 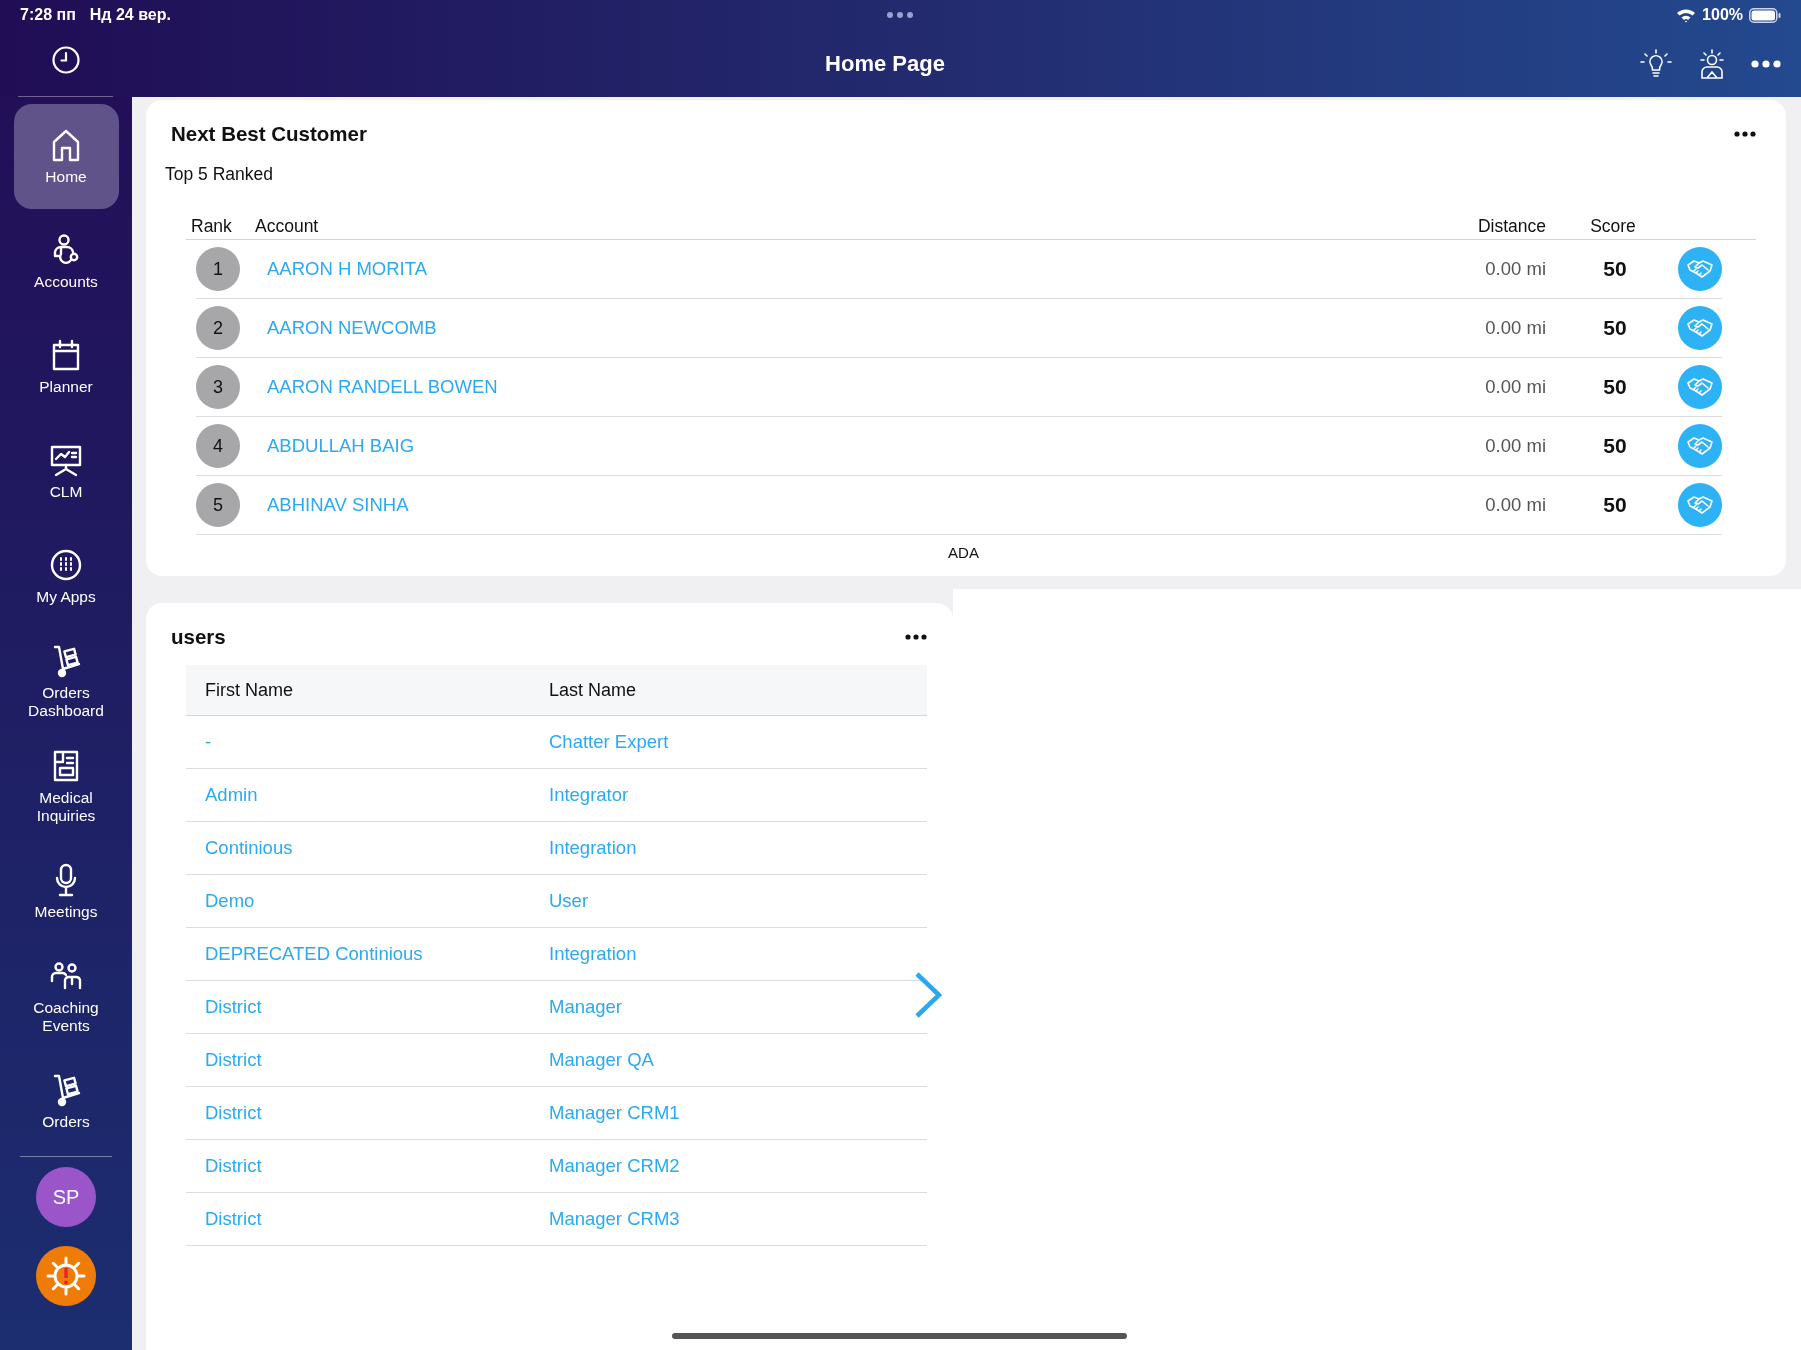 I want to click on status-date: Нд 24 вер., so click(x=130, y=15).